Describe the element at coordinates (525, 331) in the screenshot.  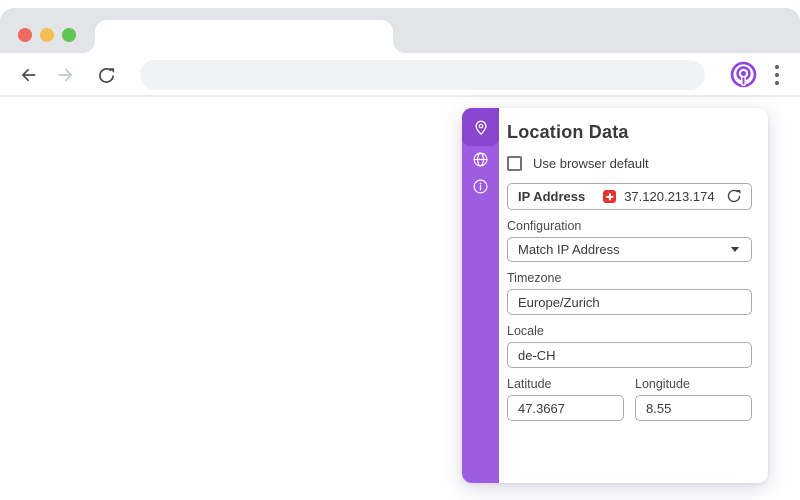
I see `locale-label: Locale` at that location.